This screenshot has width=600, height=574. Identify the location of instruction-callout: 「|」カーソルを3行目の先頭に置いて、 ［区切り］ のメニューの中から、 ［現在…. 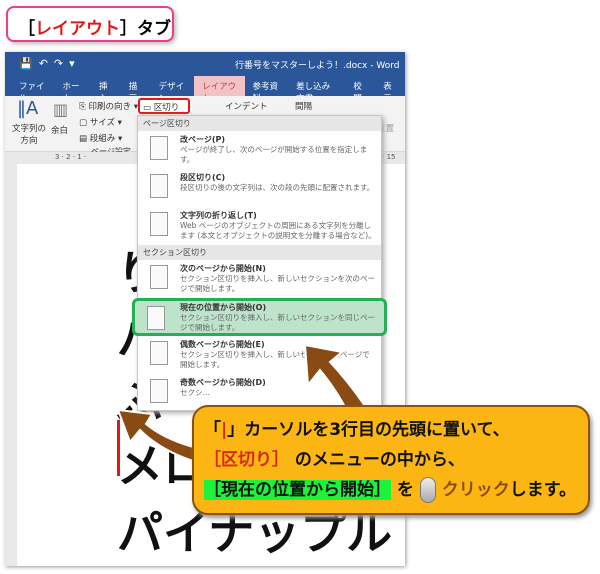
(391, 460).